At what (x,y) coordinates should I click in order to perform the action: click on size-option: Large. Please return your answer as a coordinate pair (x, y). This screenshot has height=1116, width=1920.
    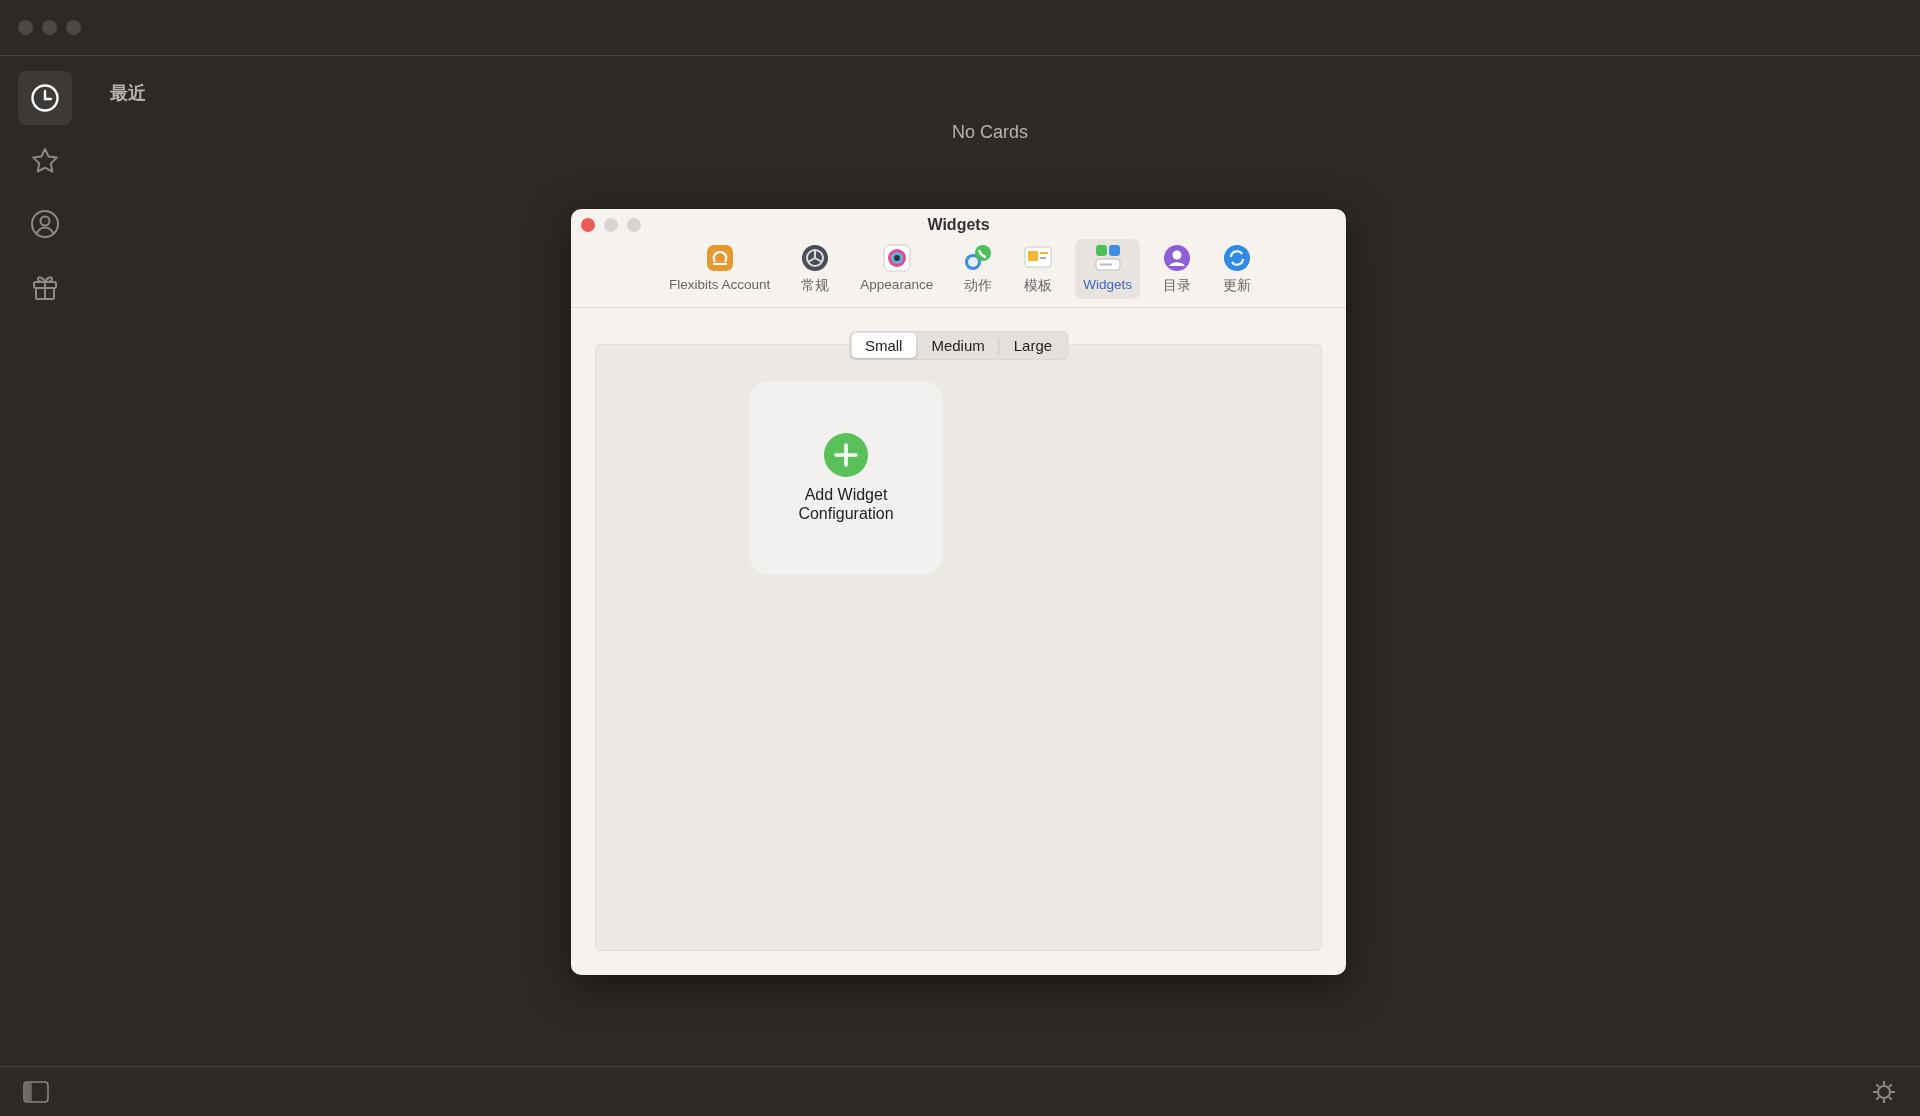
    Looking at the image, I should click on (1033, 345).